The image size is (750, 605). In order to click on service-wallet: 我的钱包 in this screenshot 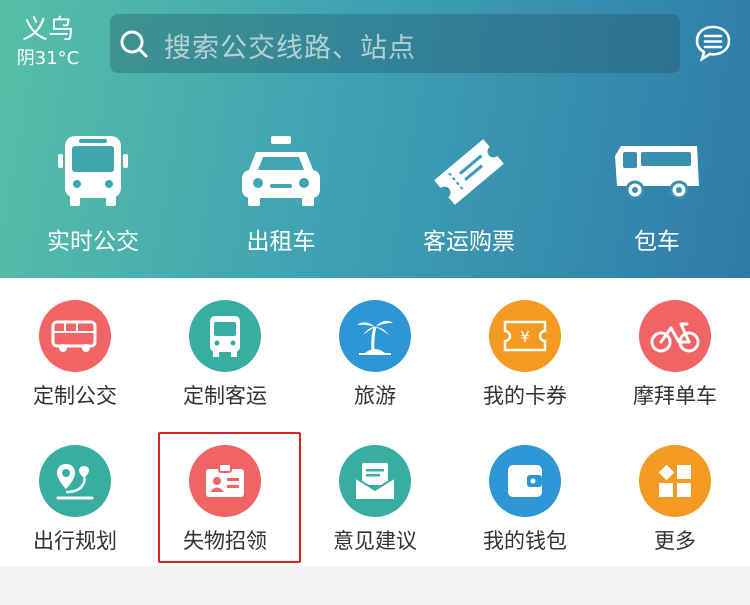, I will do `click(525, 493)`.